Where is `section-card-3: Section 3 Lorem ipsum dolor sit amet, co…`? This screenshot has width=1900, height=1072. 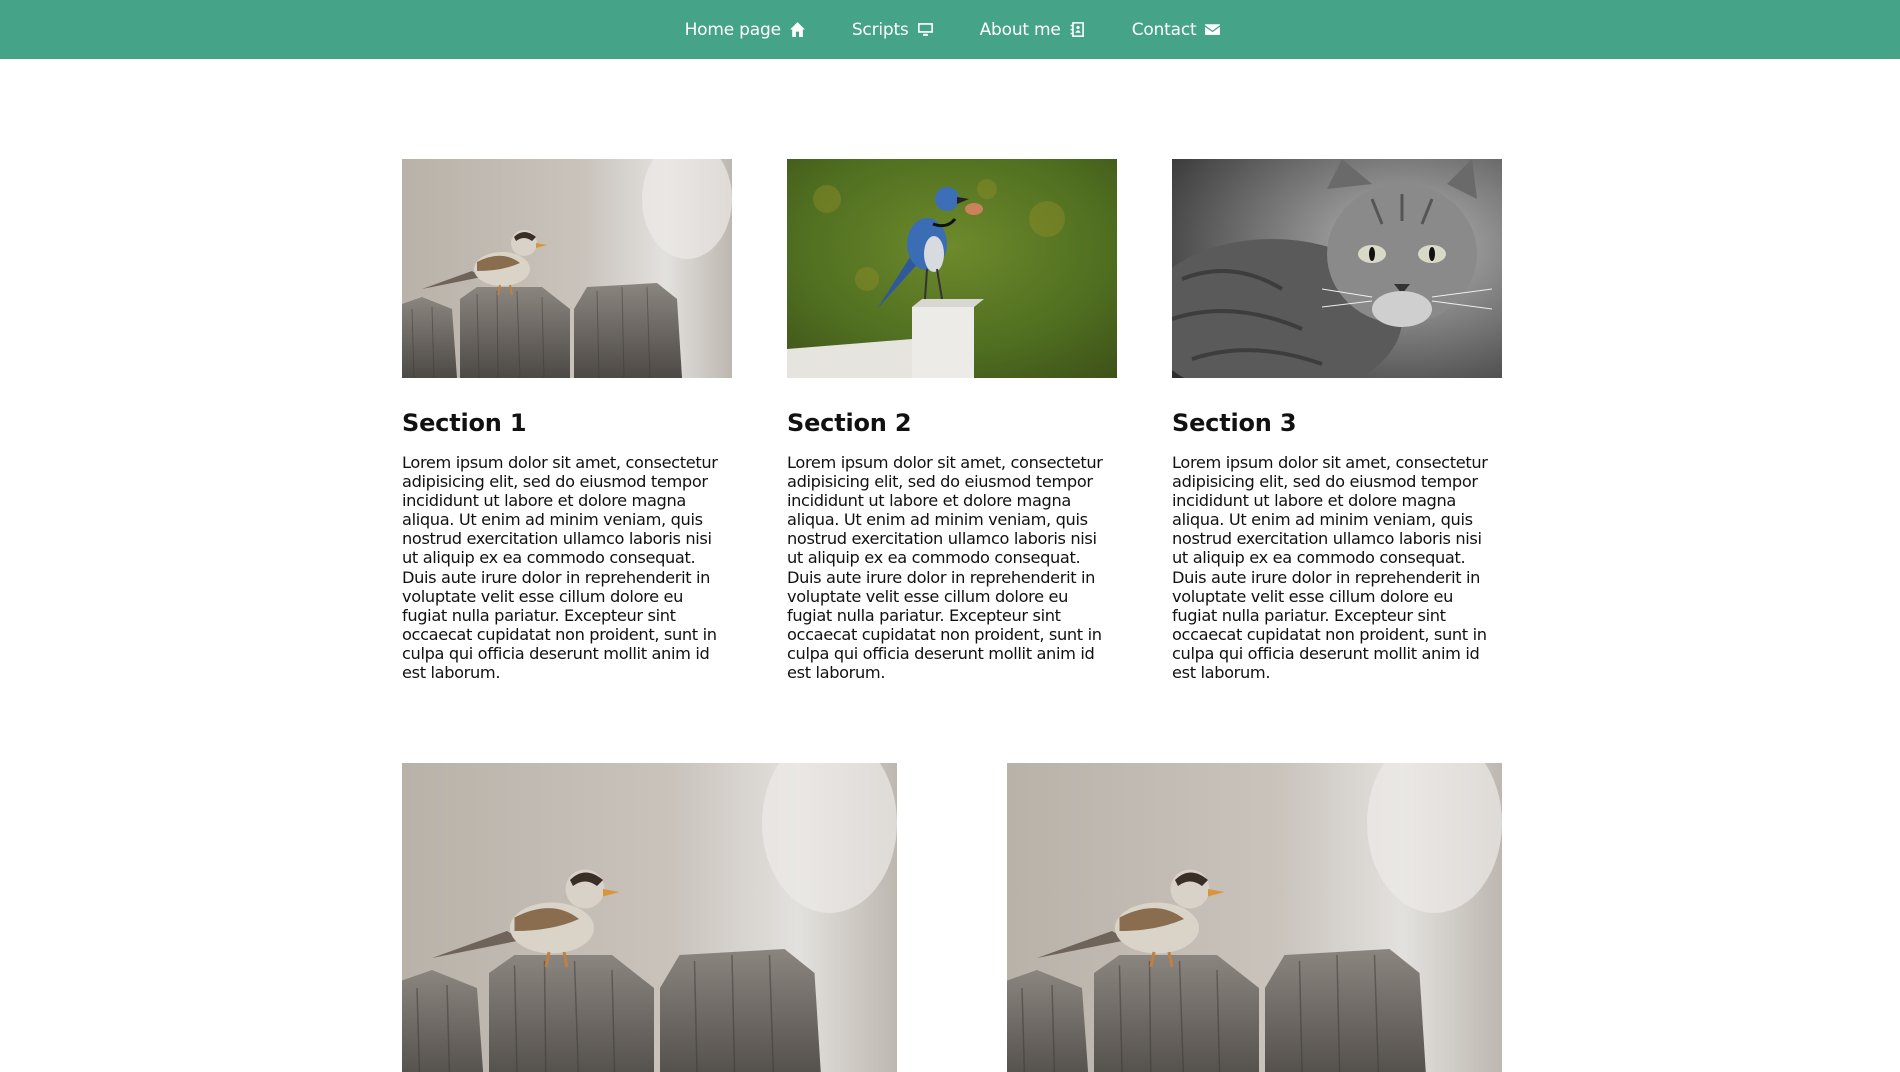
section-card-3: Section 3 Lorem ipsum dolor sit amet, co… is located at coordinates (1337, 420).